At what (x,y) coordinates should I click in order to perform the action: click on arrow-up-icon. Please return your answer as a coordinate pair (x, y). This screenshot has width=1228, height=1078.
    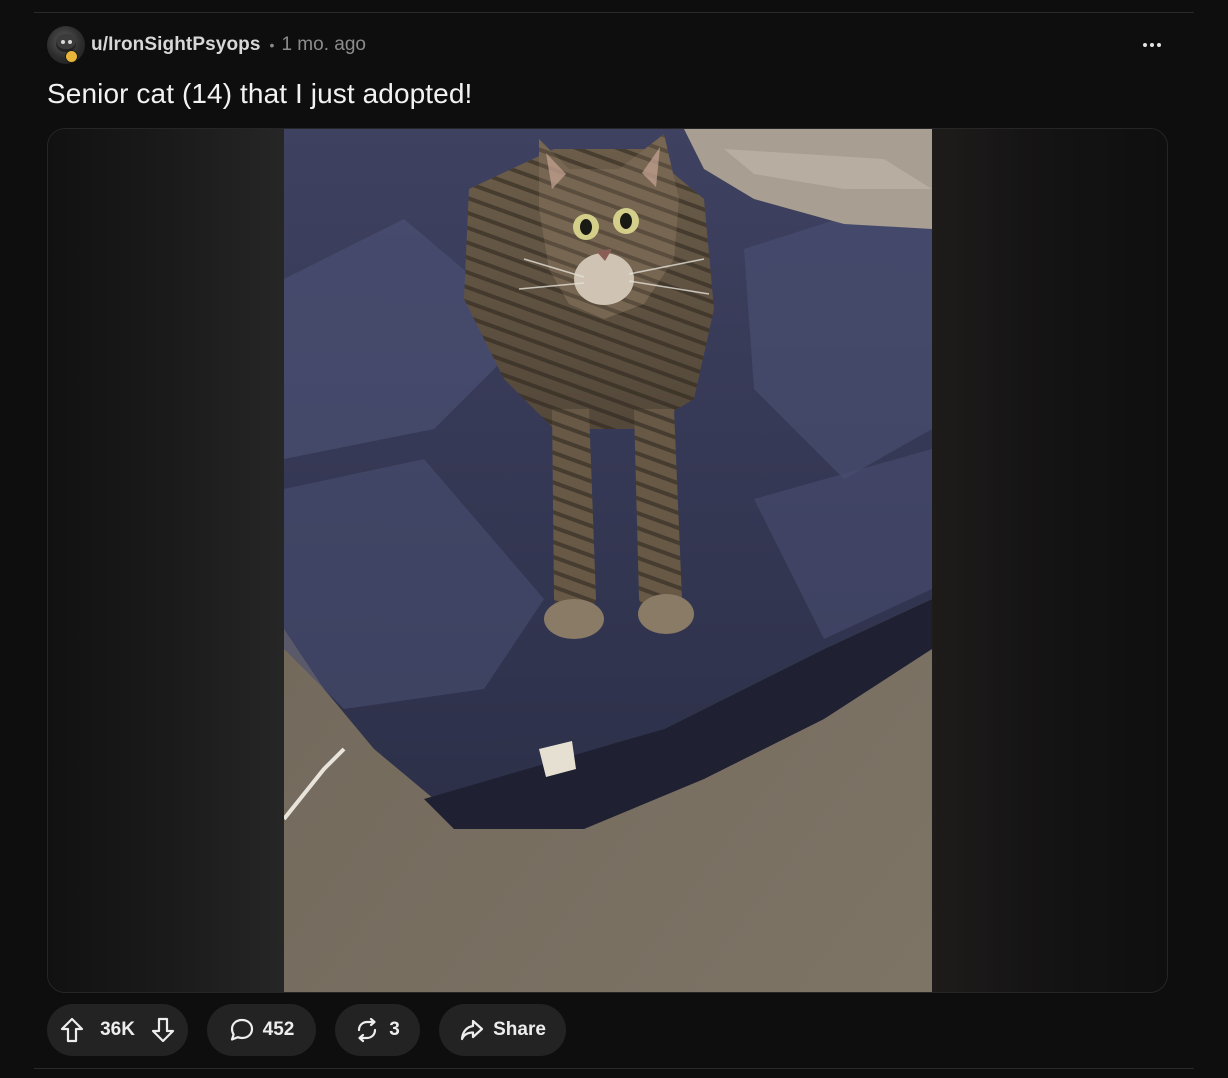
    Looking at the image, I should click on (72, 1030).